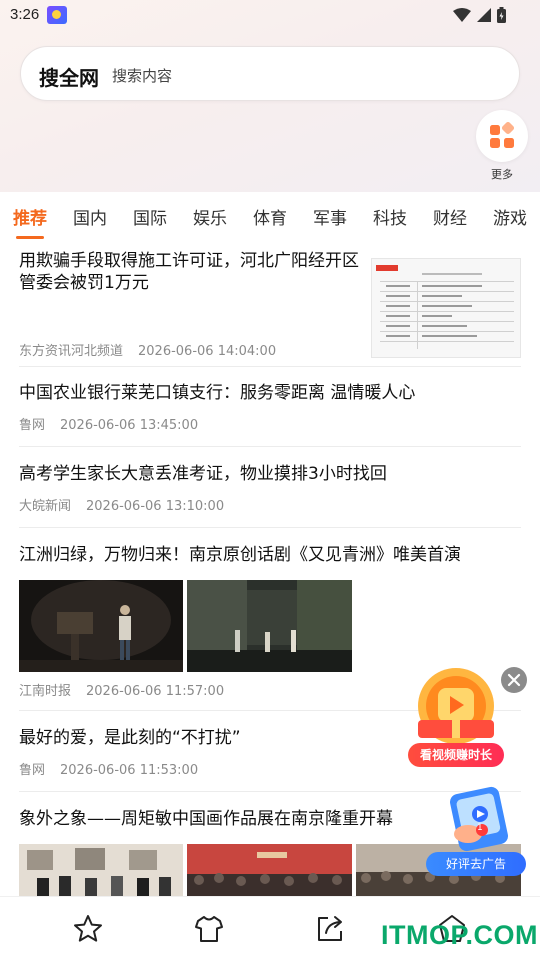  What do you see at coordinates (210, 216) in the screenshot?
I see `tab-entertainment: 娱乐` at bounding box center [210, 216].